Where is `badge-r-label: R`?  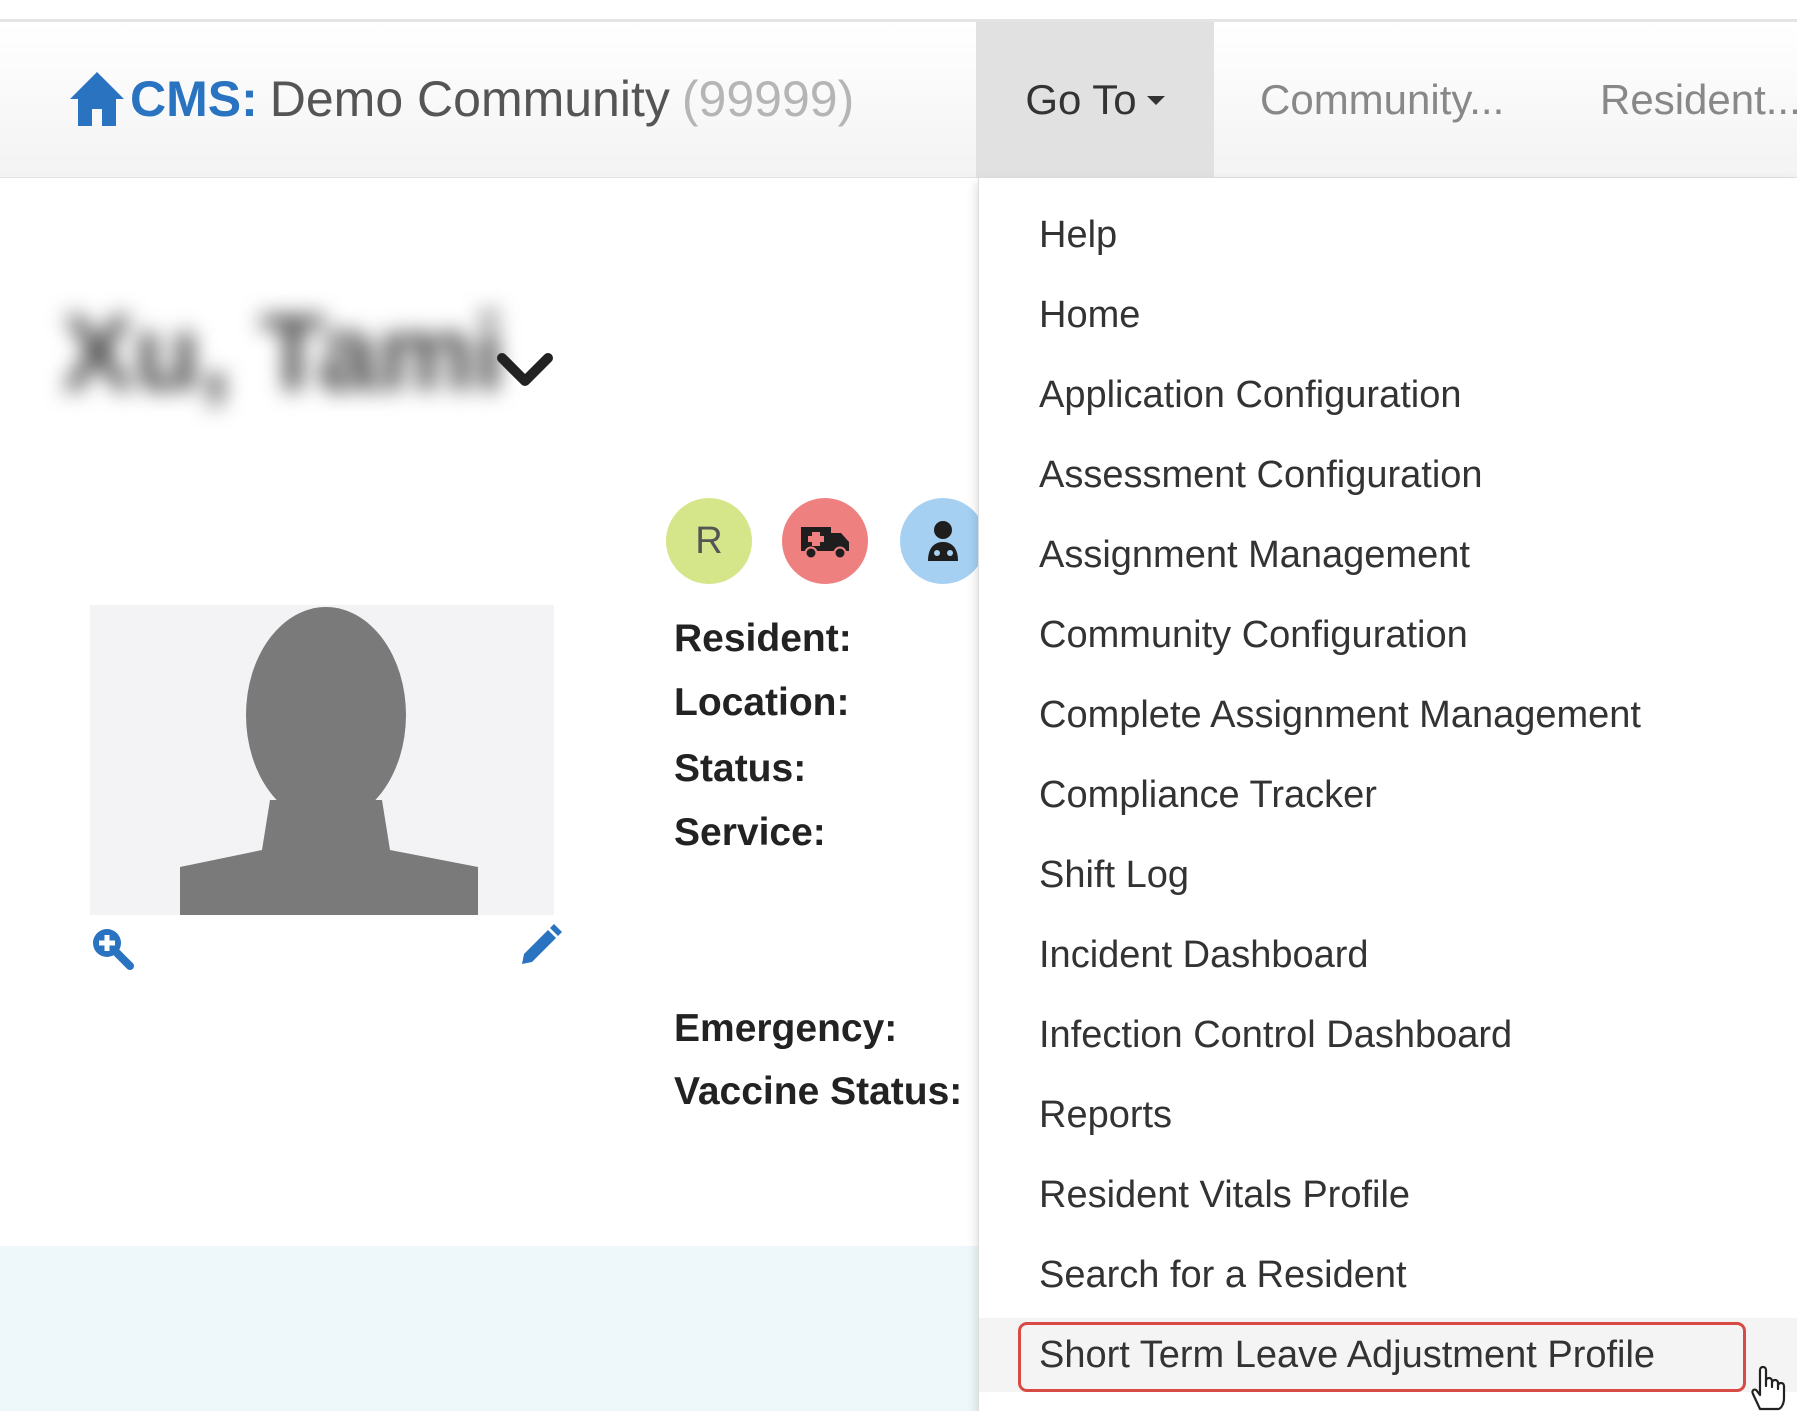
badge-r-label: R is located at coordinates (709, 540).